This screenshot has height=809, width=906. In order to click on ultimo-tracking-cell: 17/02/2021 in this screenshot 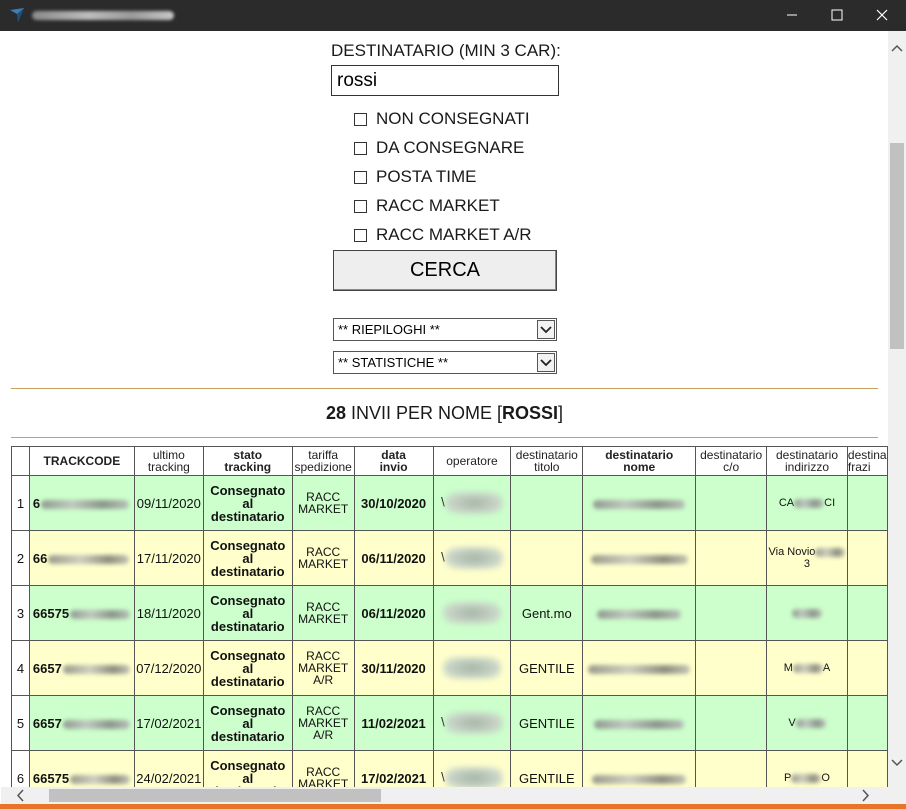, I will do `click(168, 723)`.